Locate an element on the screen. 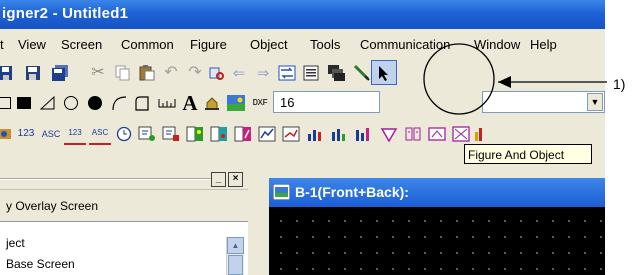  callout-arrowhead is located at coordinates (504, 82).